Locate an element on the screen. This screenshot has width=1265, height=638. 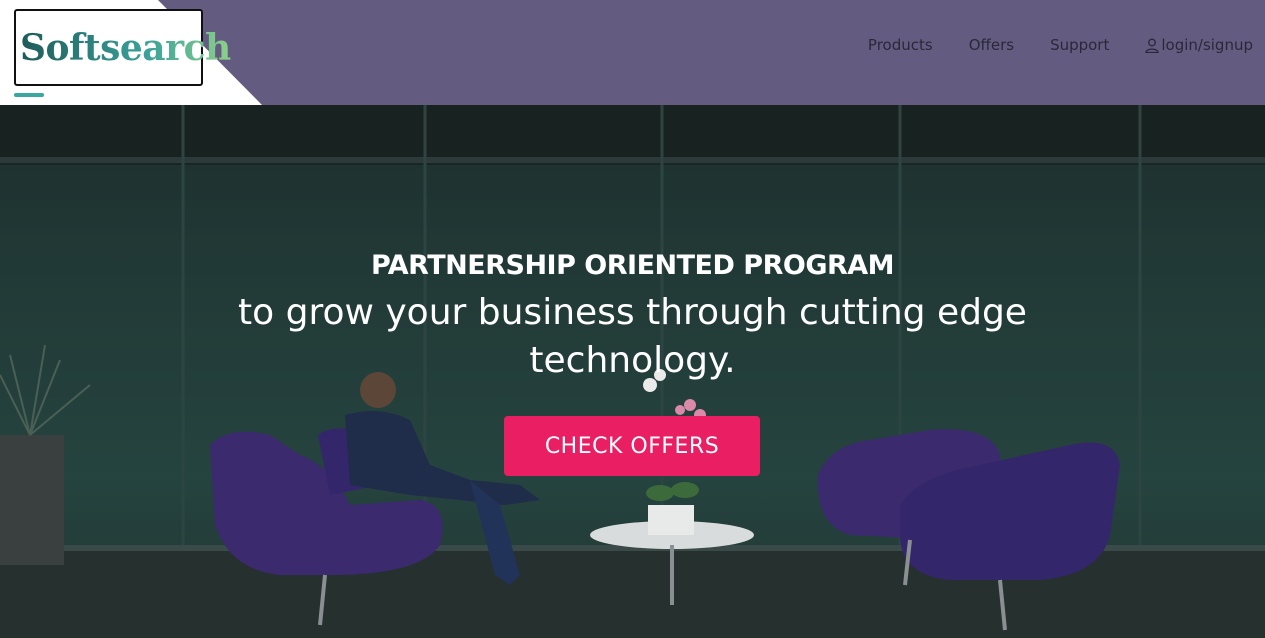
logo-underline is located at coordinates (29, 95).